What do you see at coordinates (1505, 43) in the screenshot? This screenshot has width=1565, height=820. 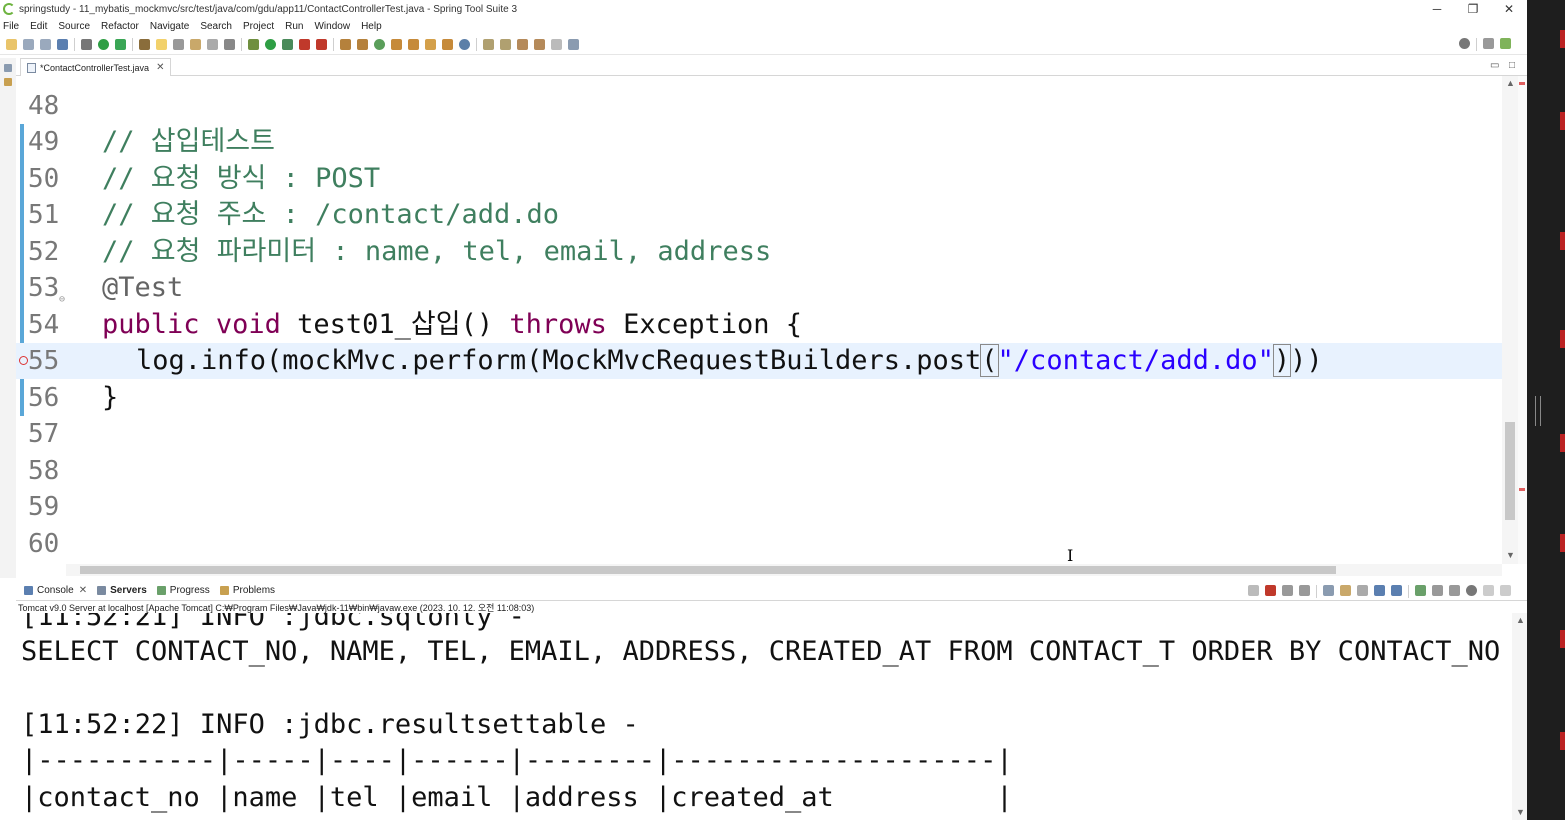 I see `spring-perspective-icon` at bounding box center [1505, 43].